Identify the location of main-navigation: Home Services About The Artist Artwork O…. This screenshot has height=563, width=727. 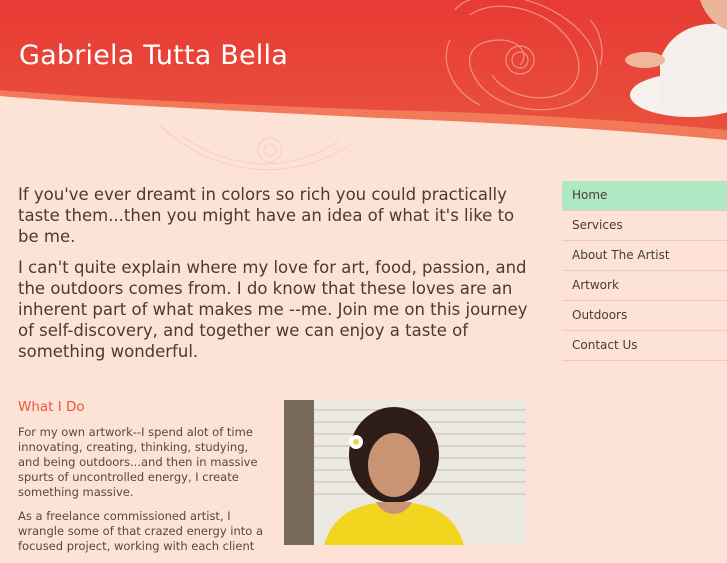
(644, 271).